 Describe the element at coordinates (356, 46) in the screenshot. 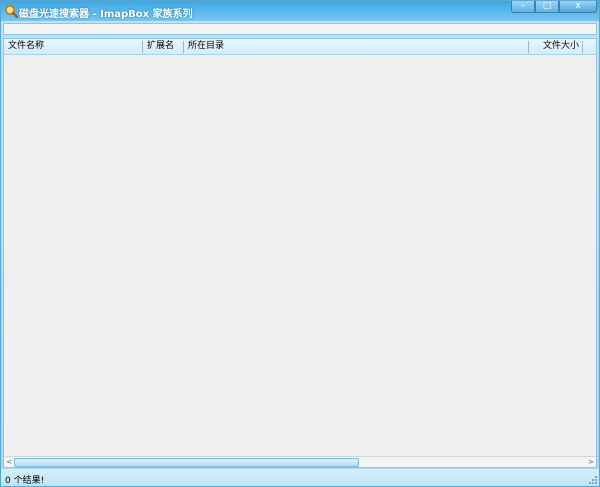

I see `column-header-directory: 所在目录` at that location.